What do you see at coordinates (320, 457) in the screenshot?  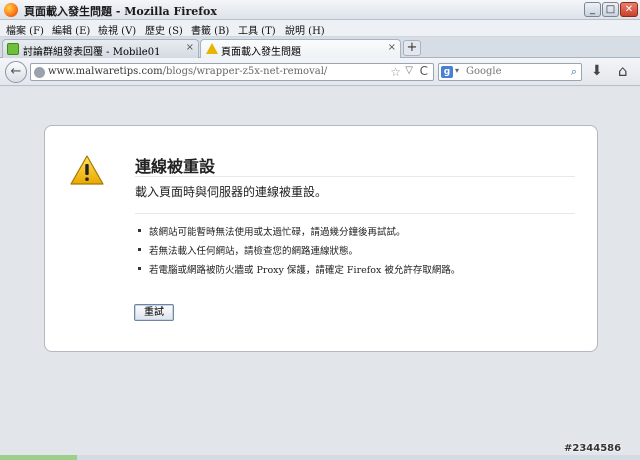 I see `status-bar` at bounding box center [320, 457].